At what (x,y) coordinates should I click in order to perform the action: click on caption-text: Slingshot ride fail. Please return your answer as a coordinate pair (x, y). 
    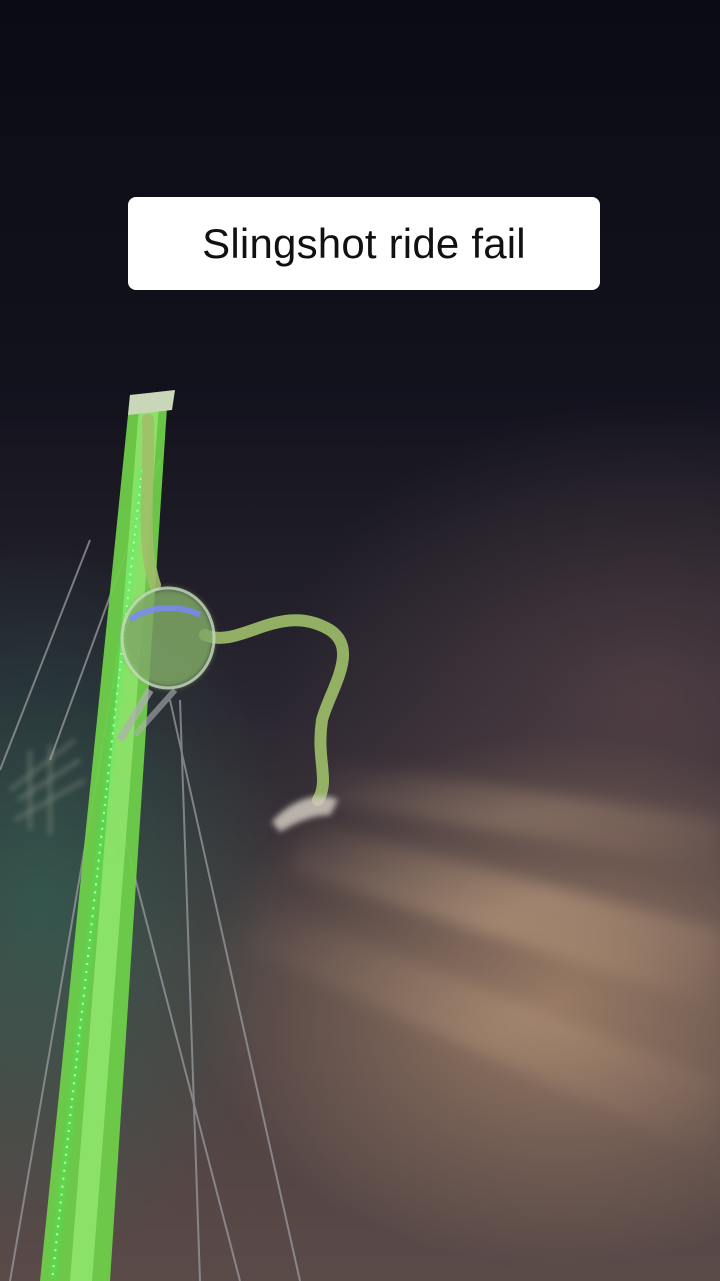
    Looking at the image, I should click on (364, 243).